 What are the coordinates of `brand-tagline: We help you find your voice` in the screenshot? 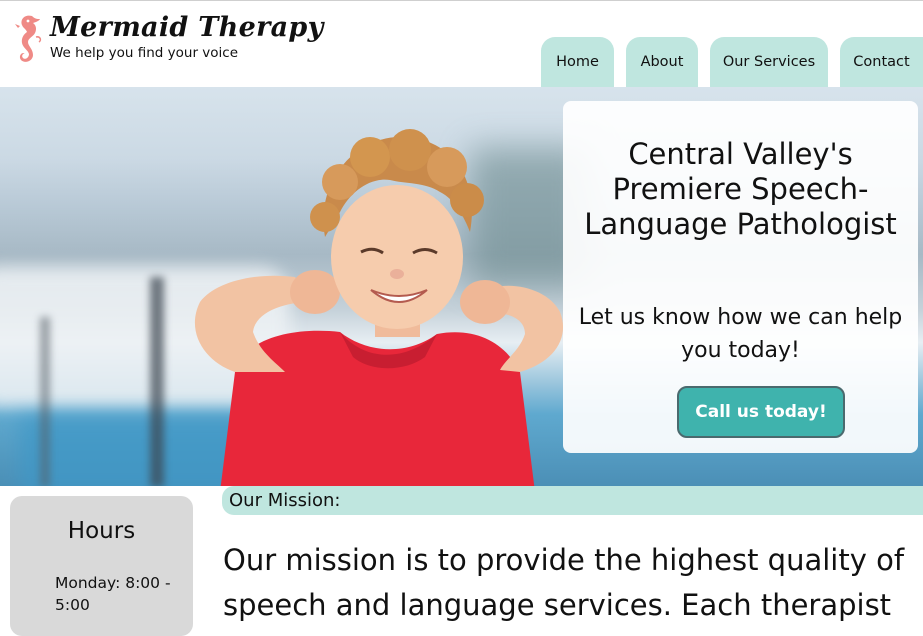 It's located at (144, 53).